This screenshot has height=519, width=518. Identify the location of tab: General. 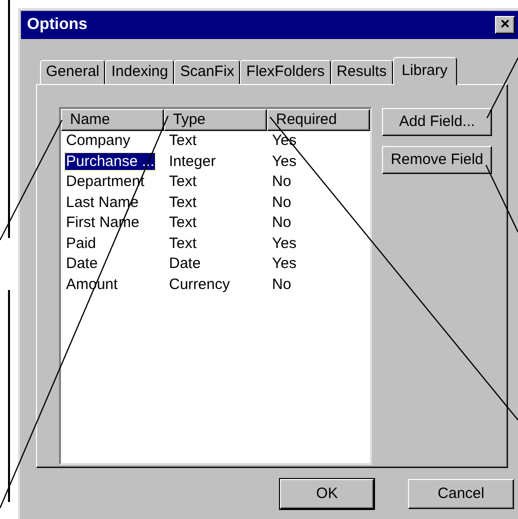
(73, 72).